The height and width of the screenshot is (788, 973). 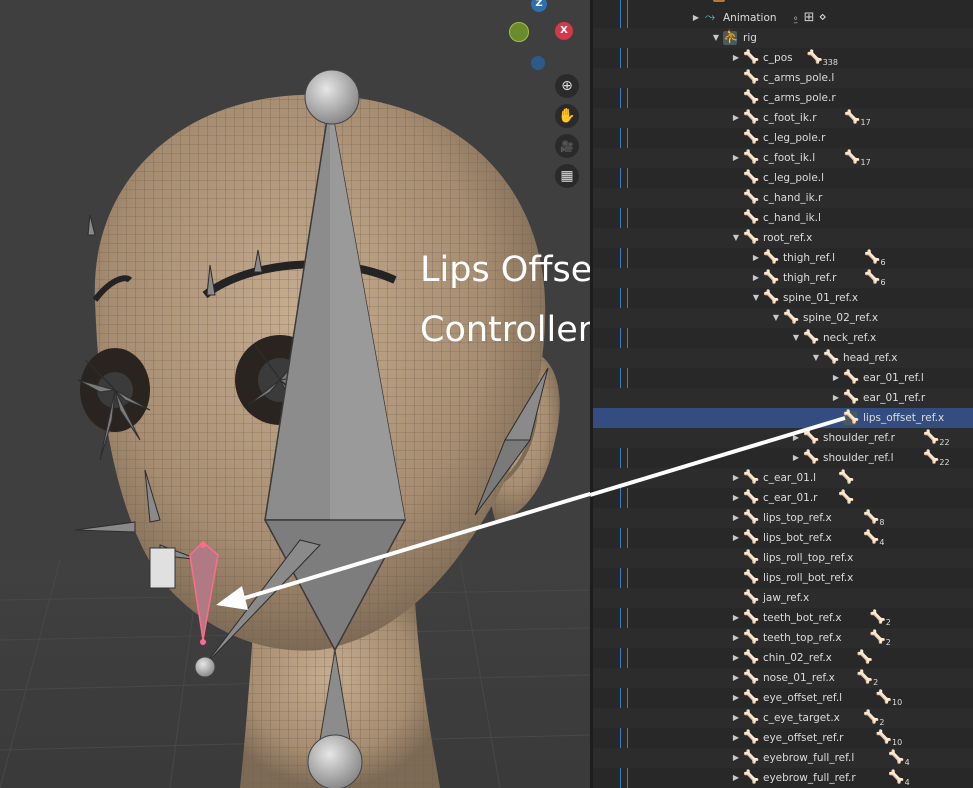 What do you see at coordinates (907, 762) in the screenshot?
I see `child-count: 4` at bounding box center [907, 762].